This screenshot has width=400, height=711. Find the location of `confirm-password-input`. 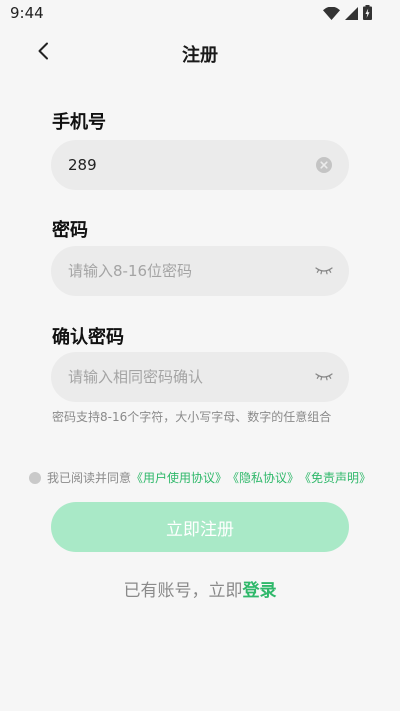

confirm-password-input is located at coordinates (183, 377).